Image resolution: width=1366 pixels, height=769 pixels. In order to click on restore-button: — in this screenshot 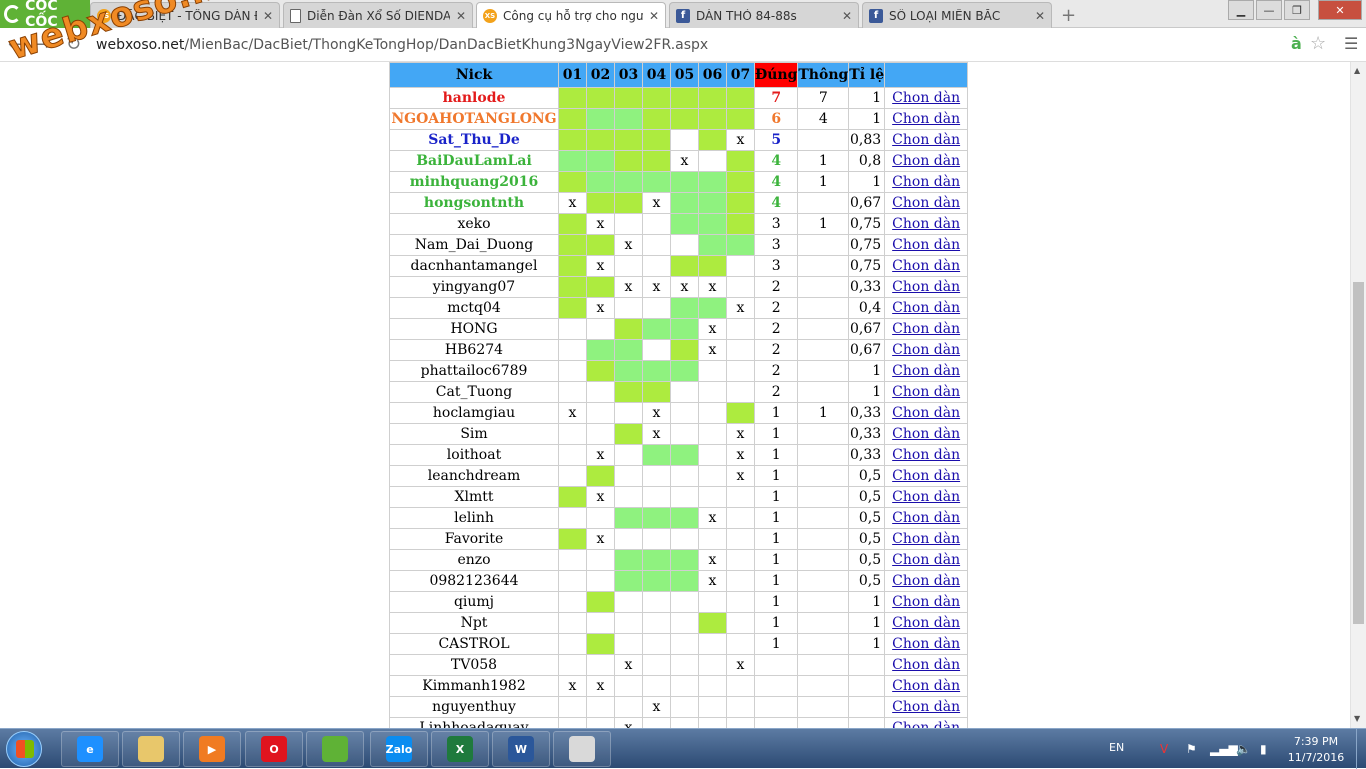, I will do `click(1269, 10)`.